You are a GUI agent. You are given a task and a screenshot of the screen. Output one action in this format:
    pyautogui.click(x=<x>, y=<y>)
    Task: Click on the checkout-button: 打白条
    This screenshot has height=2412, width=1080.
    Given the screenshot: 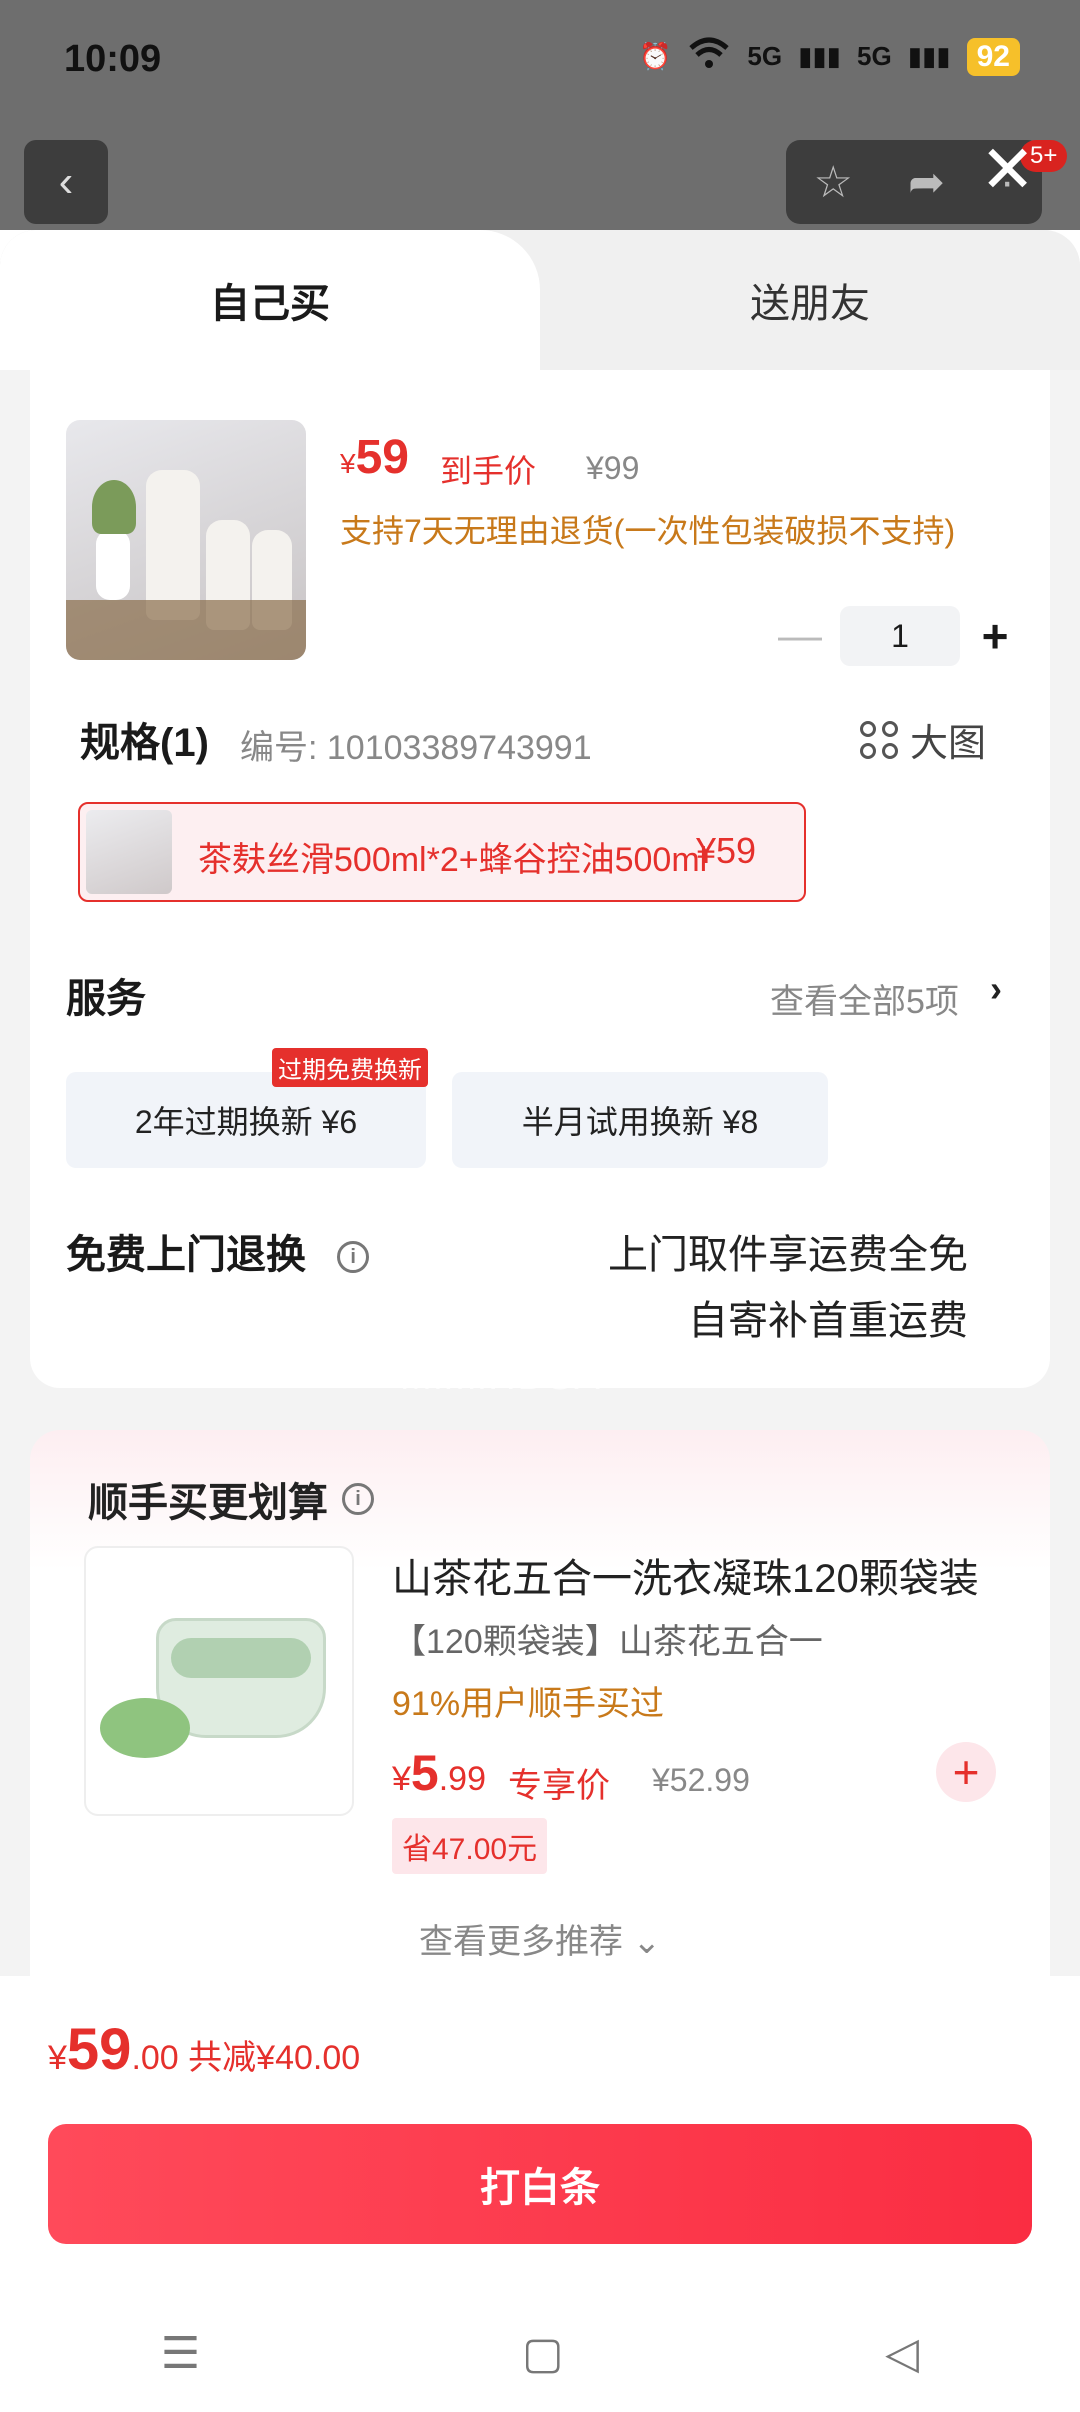 What is the action you would take?
    pyautogui.click(x=540, y=2184)
    